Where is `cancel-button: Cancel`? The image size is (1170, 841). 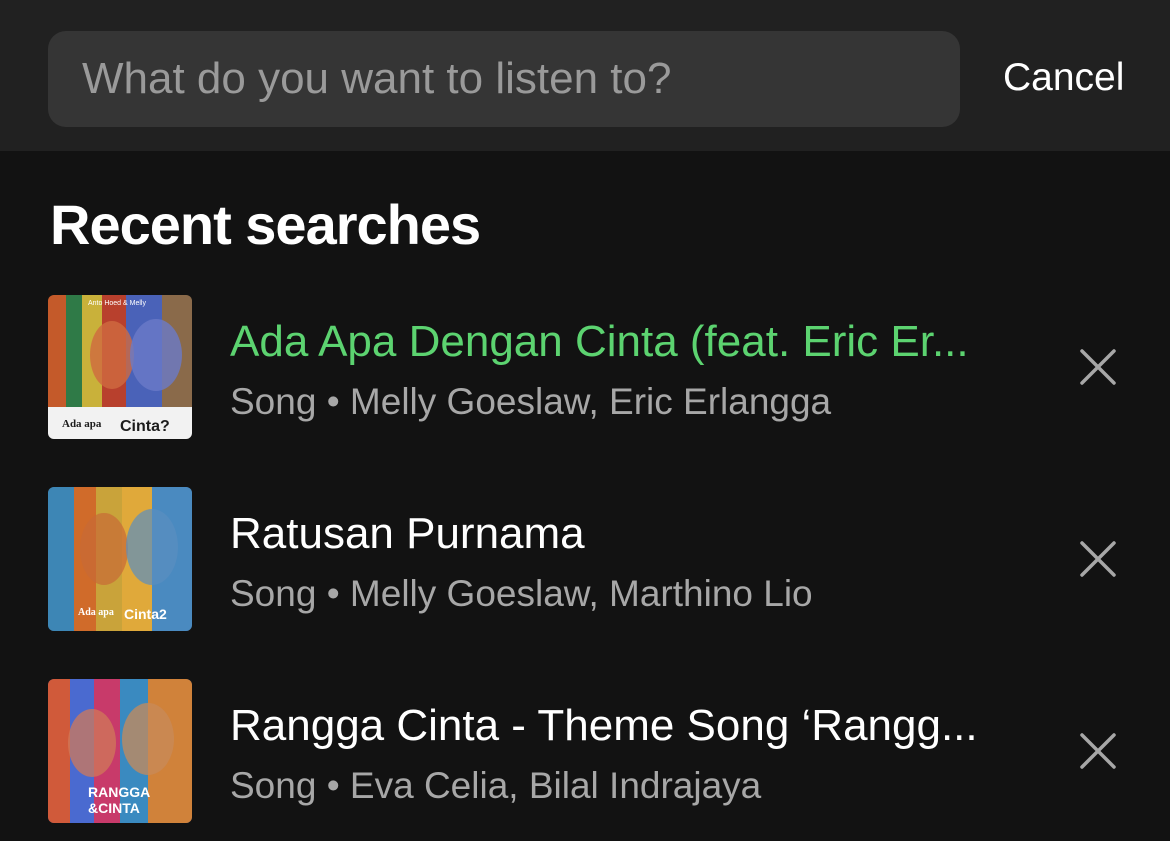
cancel-button: Cancel is located at coordinates (1063, 78).